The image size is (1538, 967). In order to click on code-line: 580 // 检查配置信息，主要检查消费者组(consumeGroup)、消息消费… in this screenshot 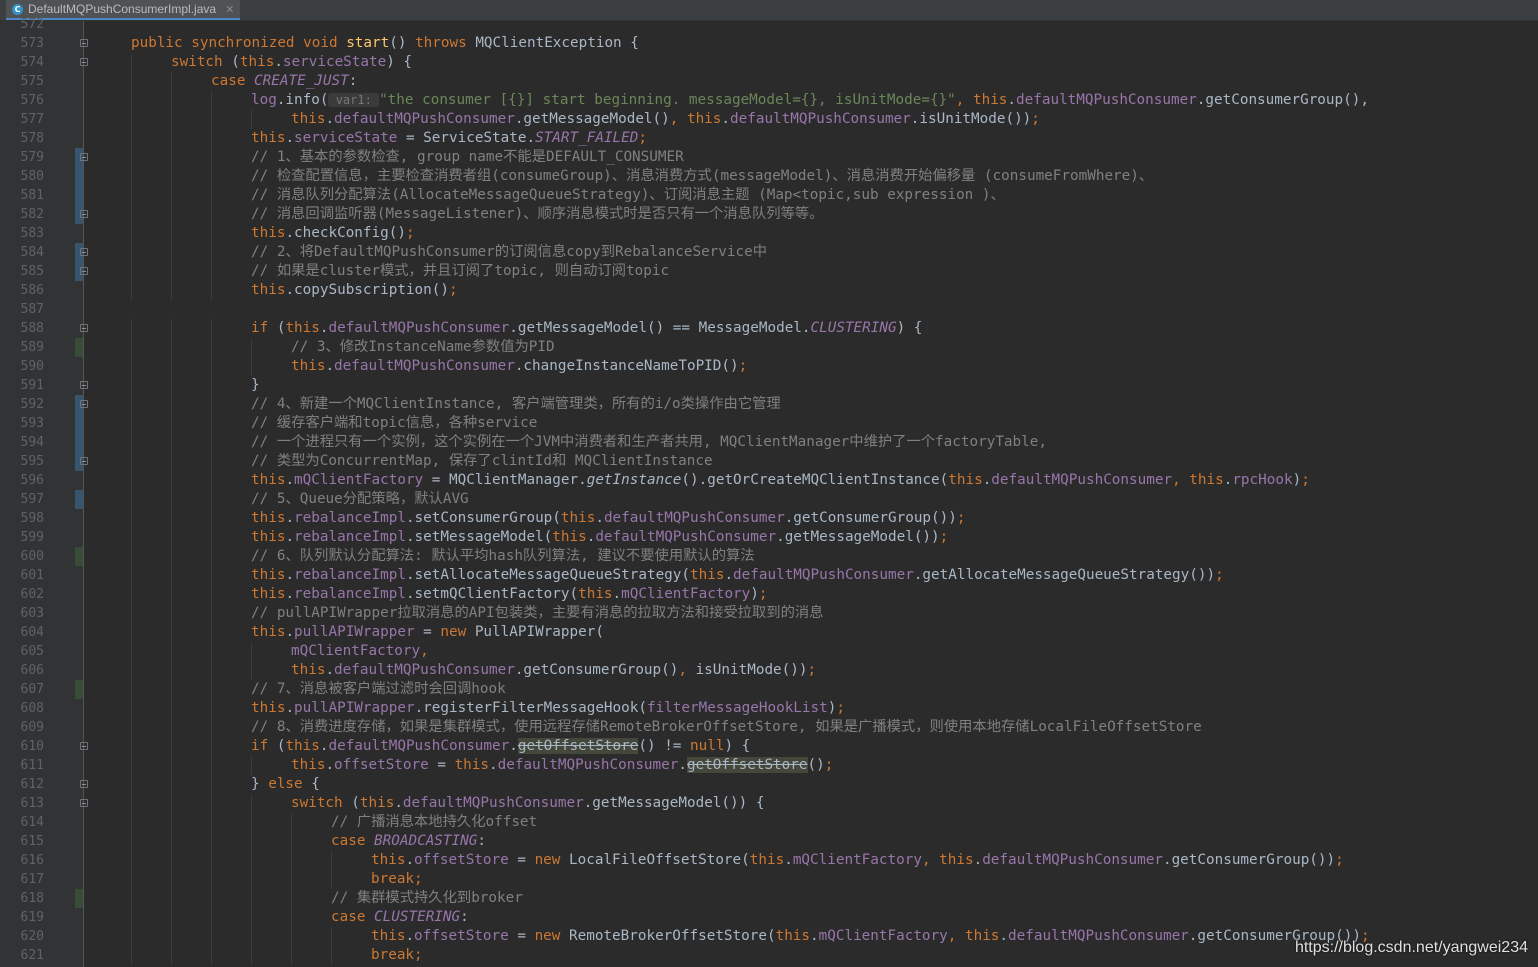, I will do `click(769, 176)`.